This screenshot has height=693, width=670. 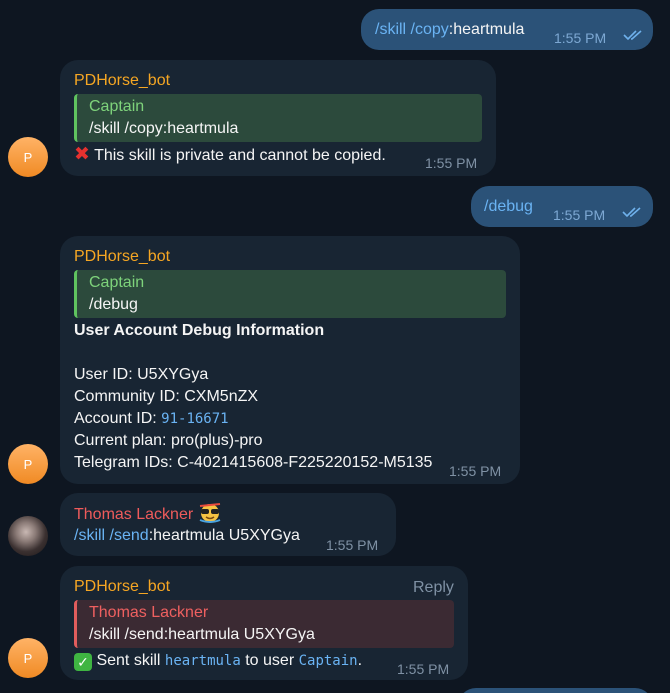 I want to click on debug-user-id: User ID: U5XYGya, so click(x=141, y=374).